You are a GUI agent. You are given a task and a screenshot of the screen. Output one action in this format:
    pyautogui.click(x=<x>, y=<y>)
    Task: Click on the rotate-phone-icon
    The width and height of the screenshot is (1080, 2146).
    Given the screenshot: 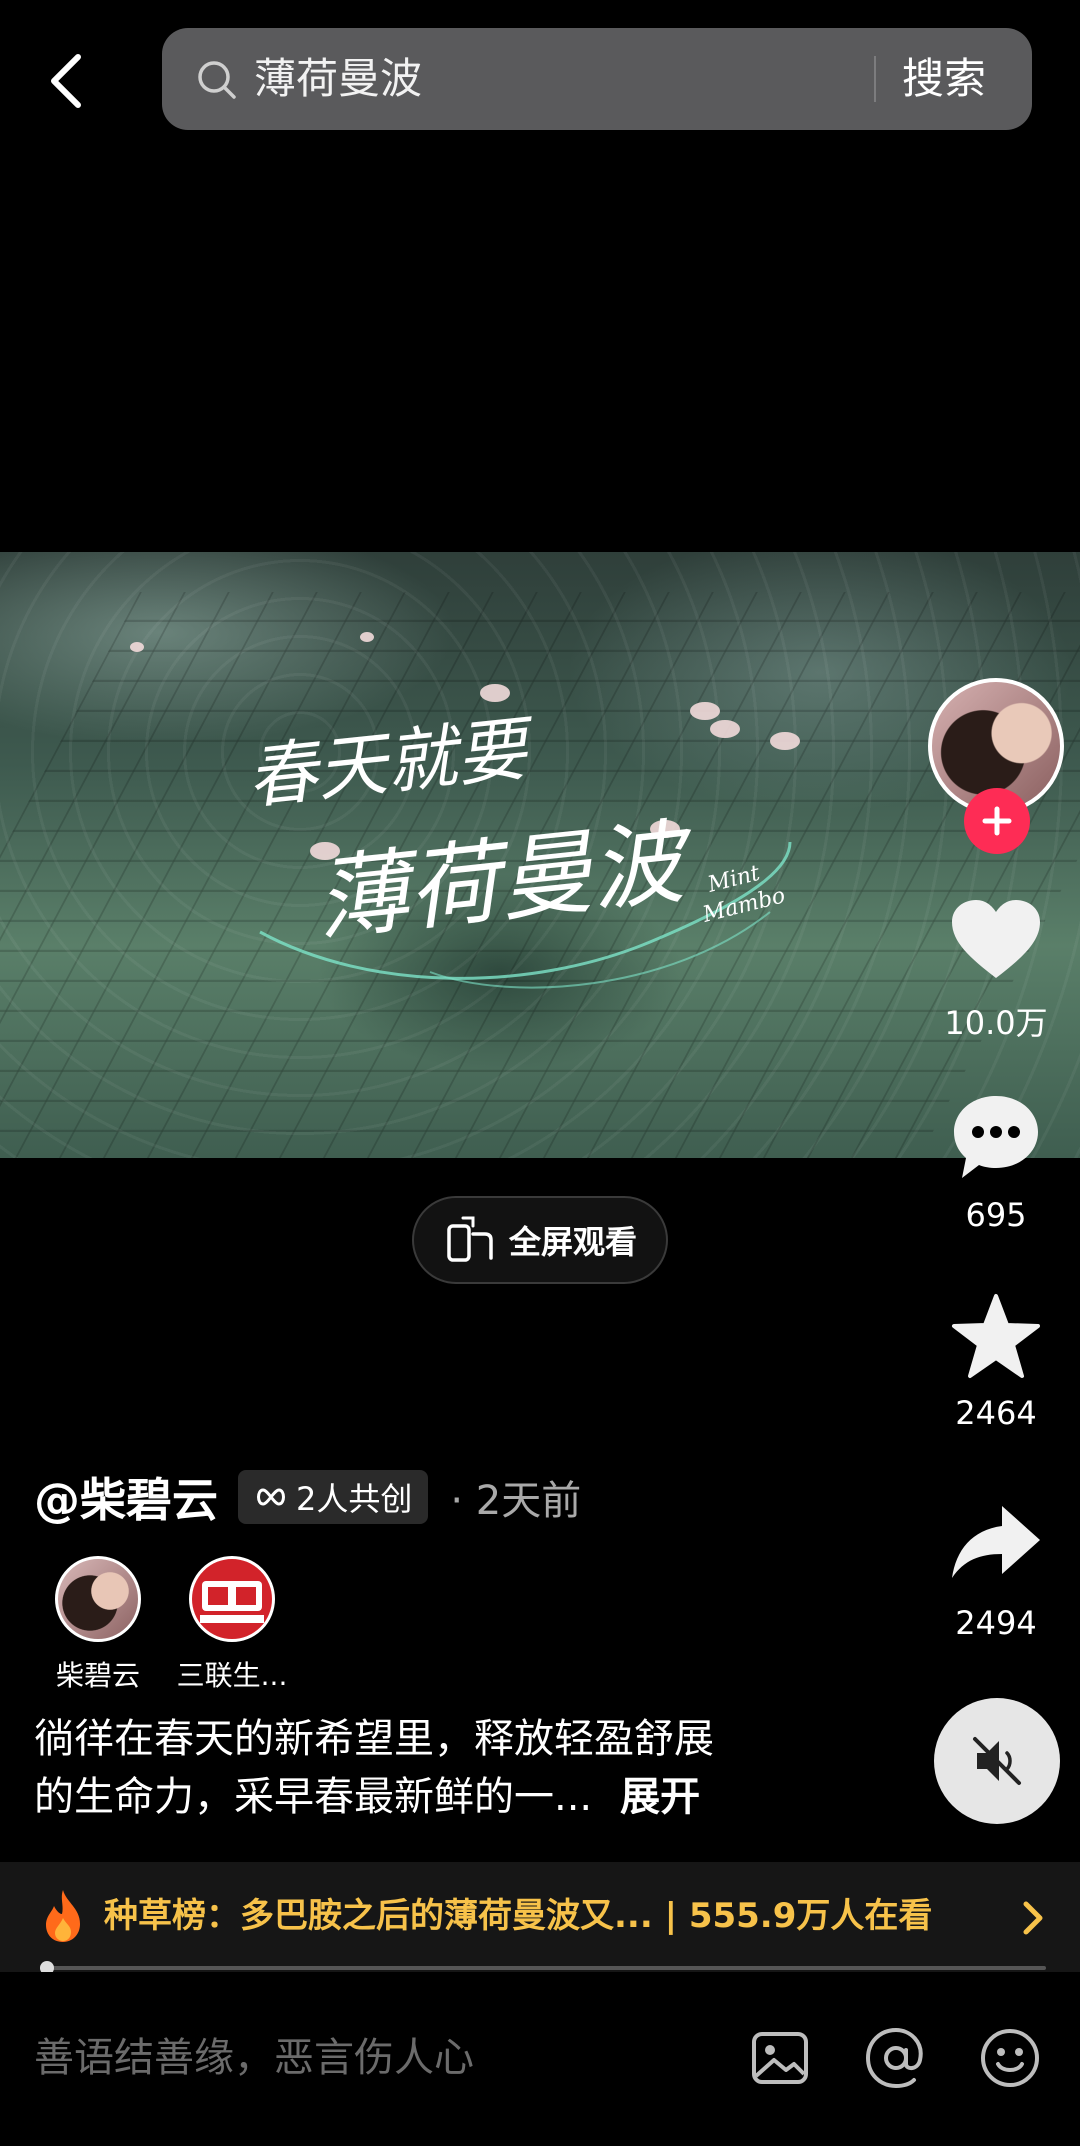 What is the action you would take?
    pyautogui.click(x=470, y=1239)
    